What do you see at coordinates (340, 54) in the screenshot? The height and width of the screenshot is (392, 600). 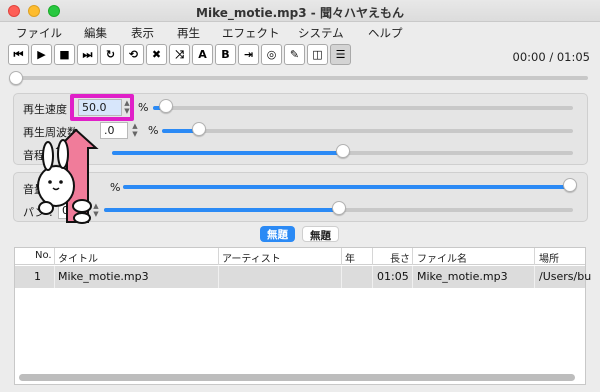 I see `list-view-icon: ☰` at bounding box center [340, 54].